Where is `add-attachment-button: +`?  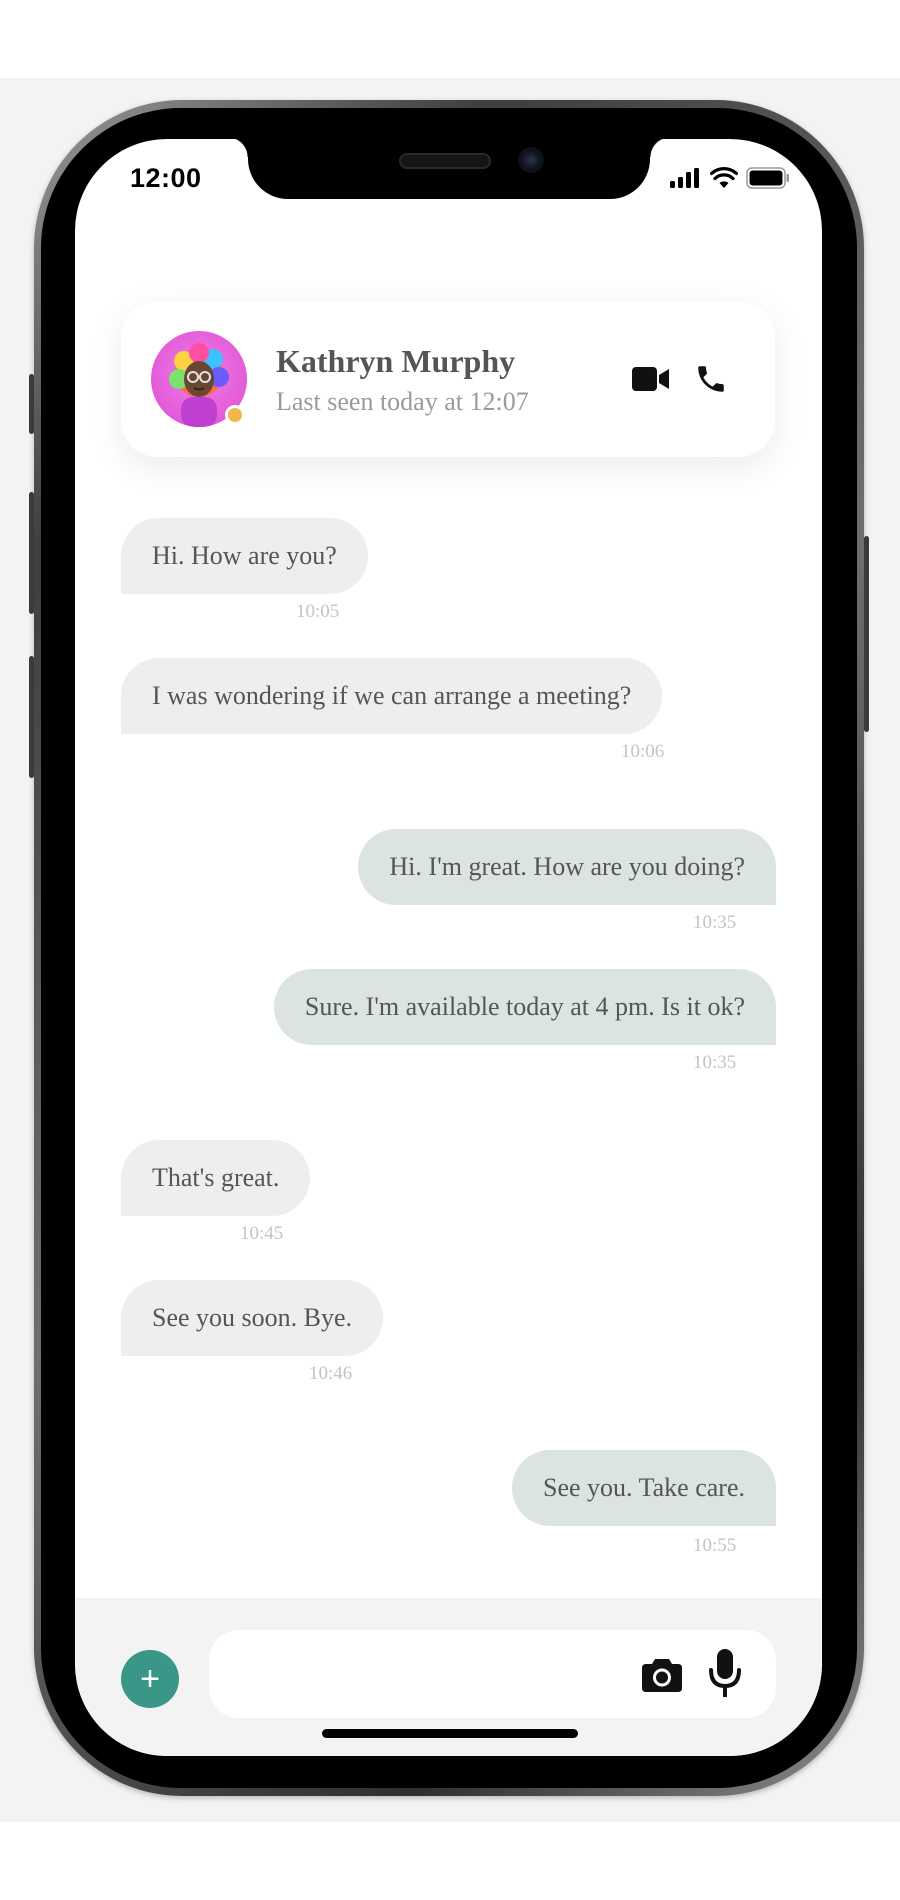 add-attachment-button: + is located at coordinates (150, 1679).